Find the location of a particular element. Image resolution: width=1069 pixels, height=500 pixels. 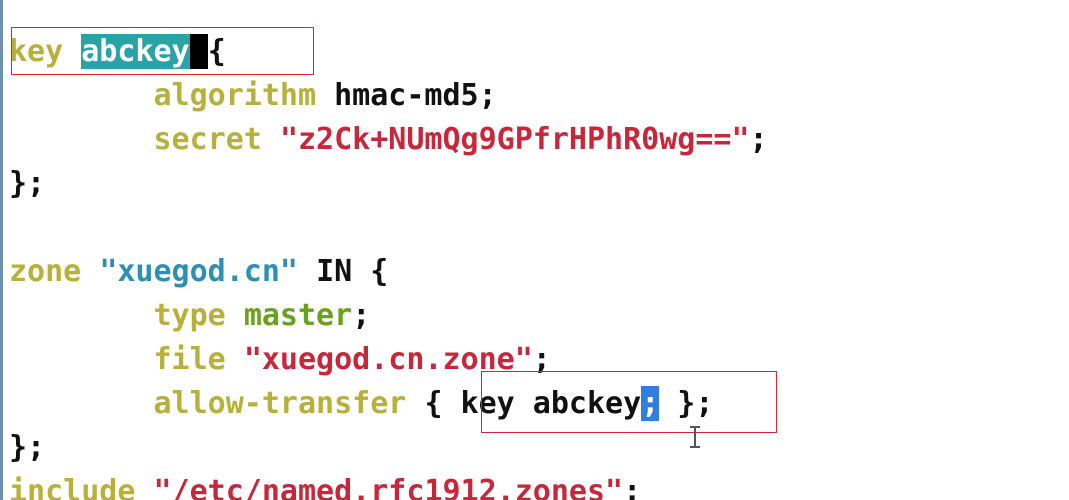

code-line-include: include "/etc/named.rfc1912.zones"; is located at coordinates (325, 485).